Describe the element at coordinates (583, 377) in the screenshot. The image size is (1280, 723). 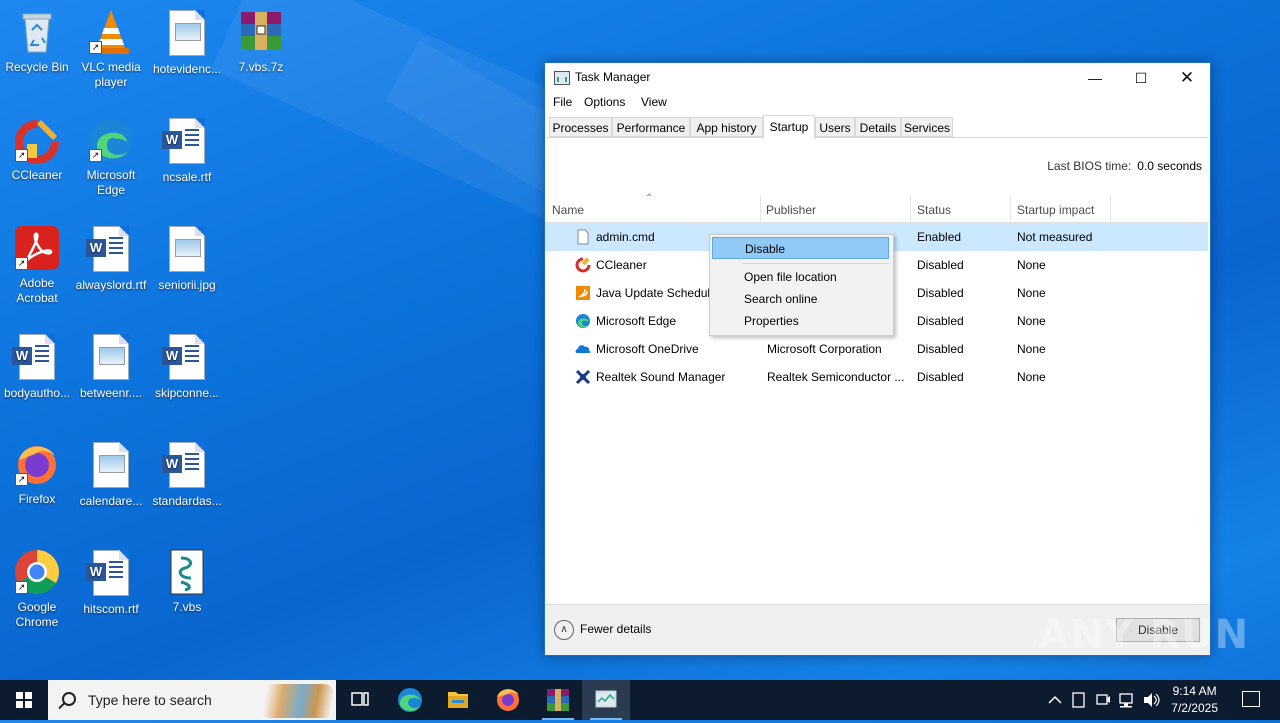
I see `realtek-icon` at that location.